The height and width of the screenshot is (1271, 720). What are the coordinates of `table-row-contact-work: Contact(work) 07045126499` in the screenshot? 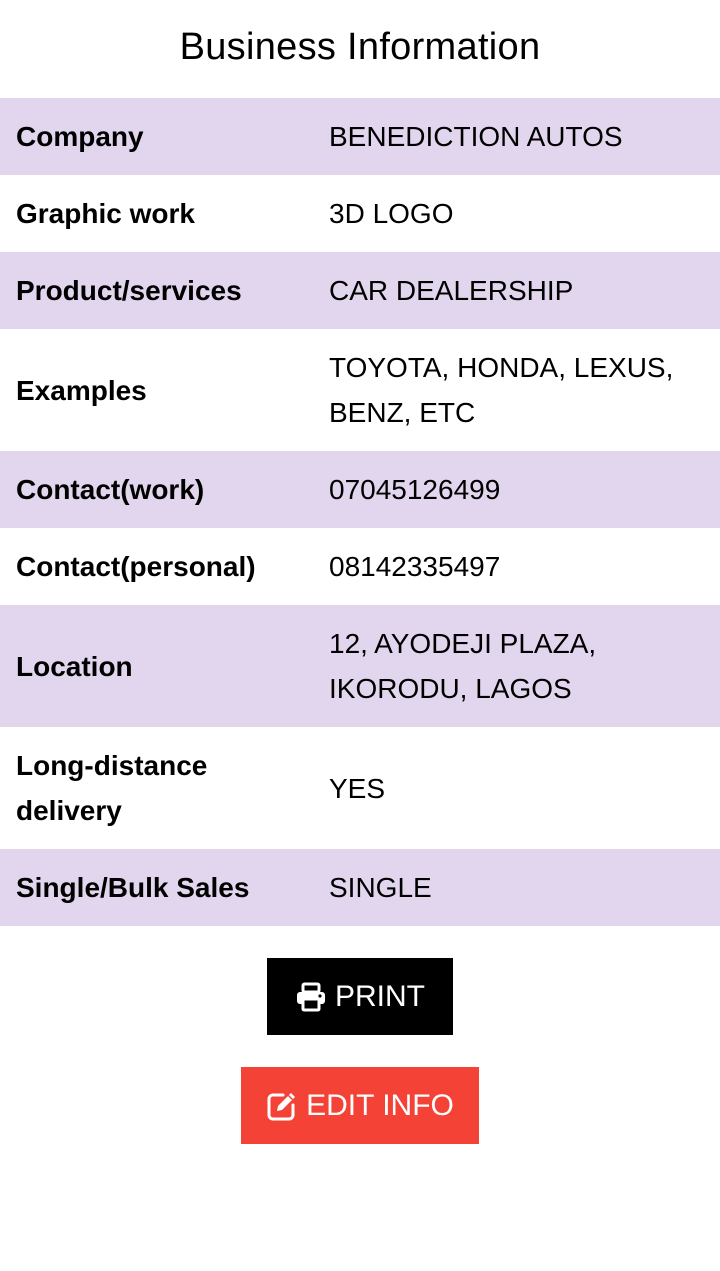 It's located at (360, 489).